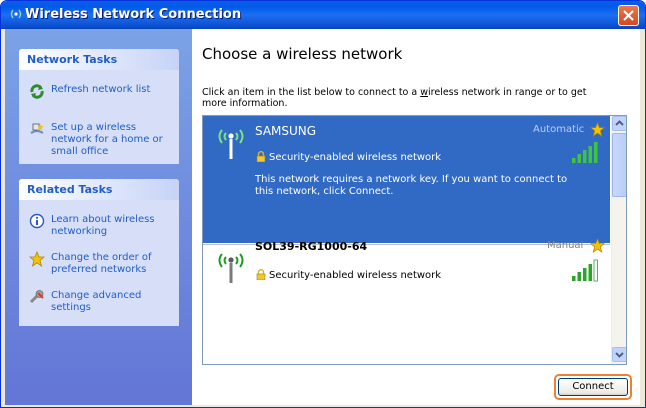 This screenshot has width=646, height=408. I want to click on star-icon, so click(37, 259).